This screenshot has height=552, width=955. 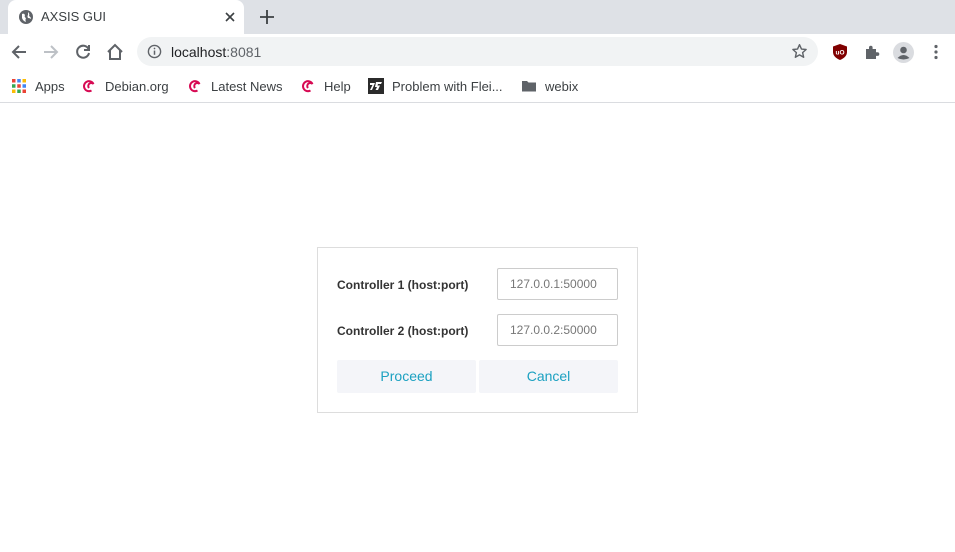 I want to click on bookmark-label: Latest News, so click(x=247, y=86).